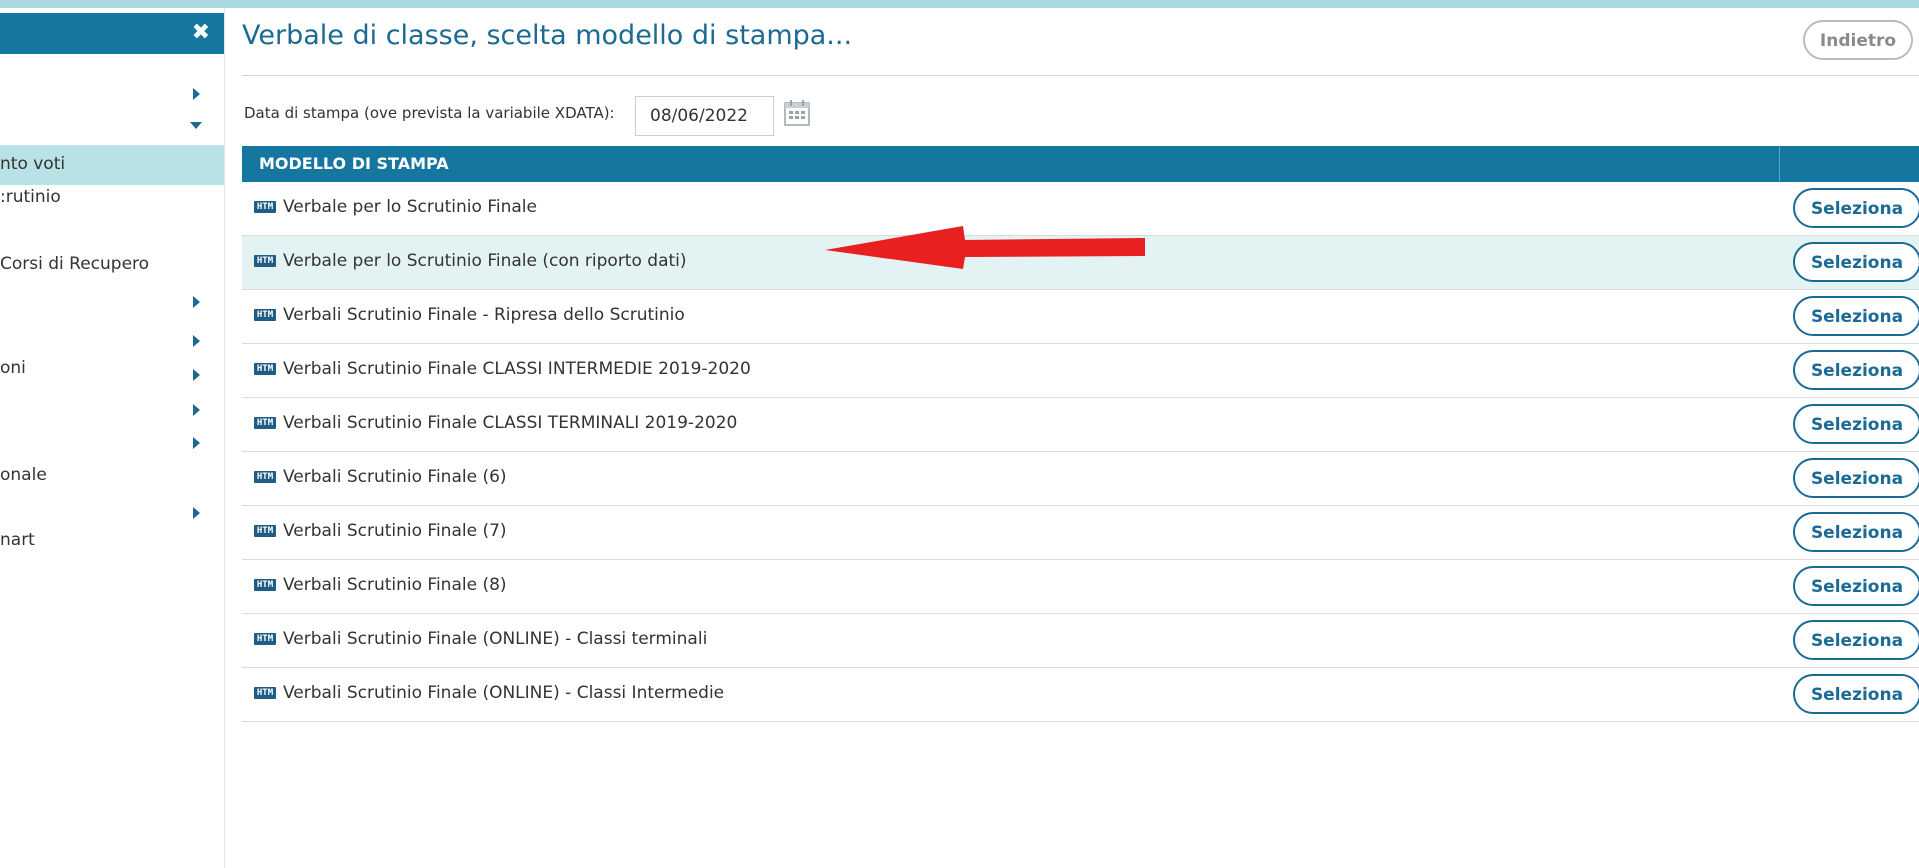 The width and height of the screenshot is (1919, 868). Describe the element at coordinates (985, 247) in the screenshot. I see `red-arrow-icon` at that location.